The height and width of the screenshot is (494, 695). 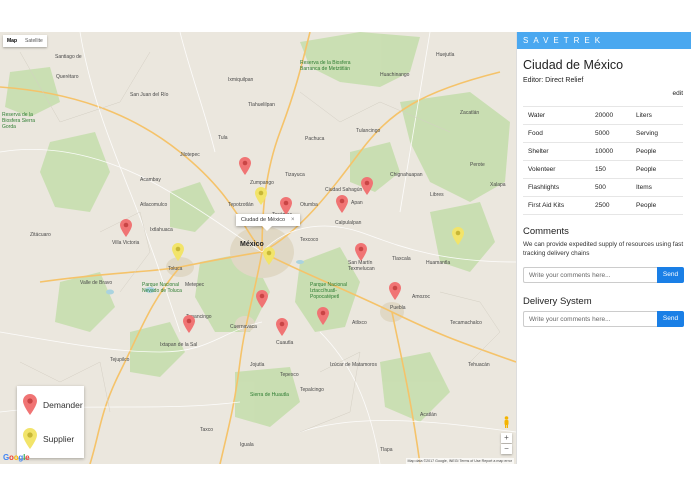 What do you see at coordinates (261, 105) in the screenshot?
I see `place-label: Tlahuelilpan` at bounding box center [261, 105].